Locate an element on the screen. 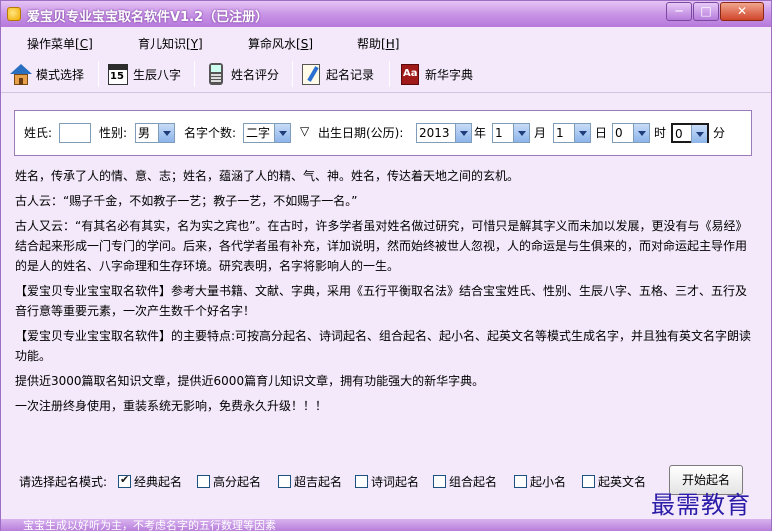 The width and height of the screenshot is (772, 531). mode-lucky-checkbox: 超吉起名 is located at coordinates (310, 481).